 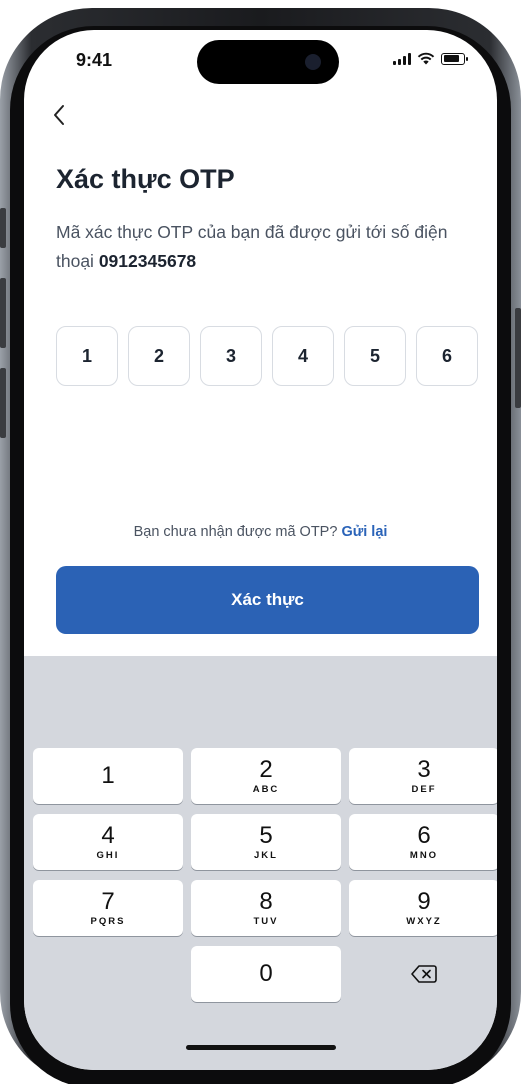 What do you see at coordinates (94, 60) in the screenshot?
I see `status-time: 9:41` at bounding box center [94, 60].